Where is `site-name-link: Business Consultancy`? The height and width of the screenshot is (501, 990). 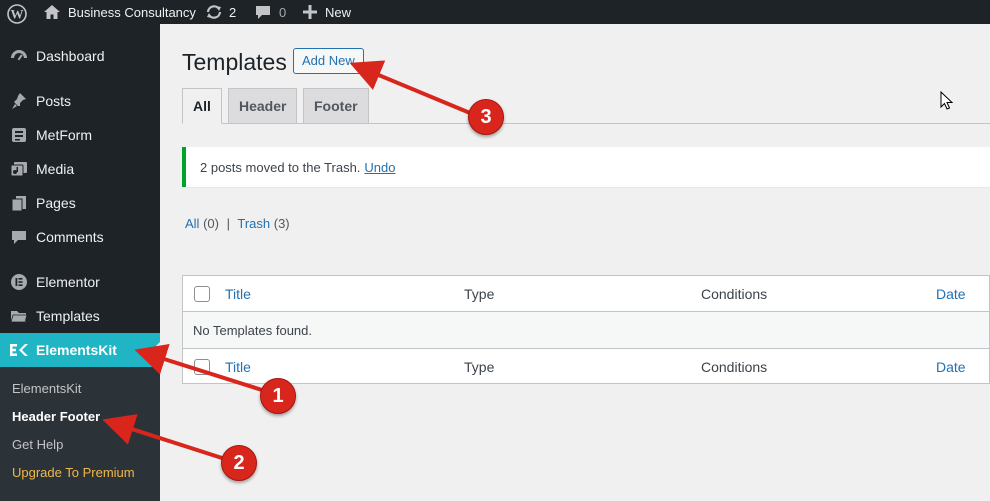 site-name-link: Business Consultancy is located at coordinates (120, 12).